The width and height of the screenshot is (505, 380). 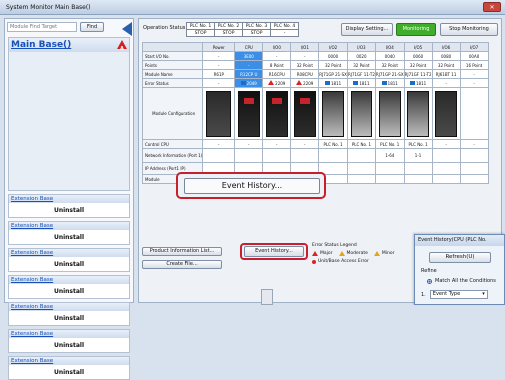 What do you see at coordinates (277, 74) in the screenshot?
I see `grid-cell: R16CPU` at bounding box center [277, 74].